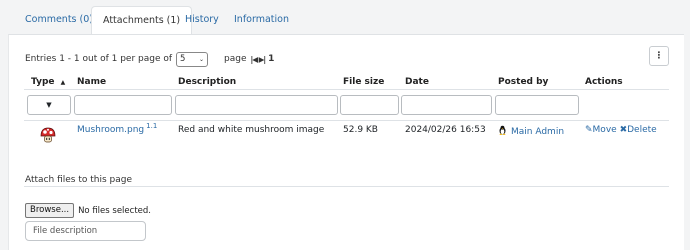 This screenshot has width=690, height=250. I want to click on file-description-input, so click(85, 231).